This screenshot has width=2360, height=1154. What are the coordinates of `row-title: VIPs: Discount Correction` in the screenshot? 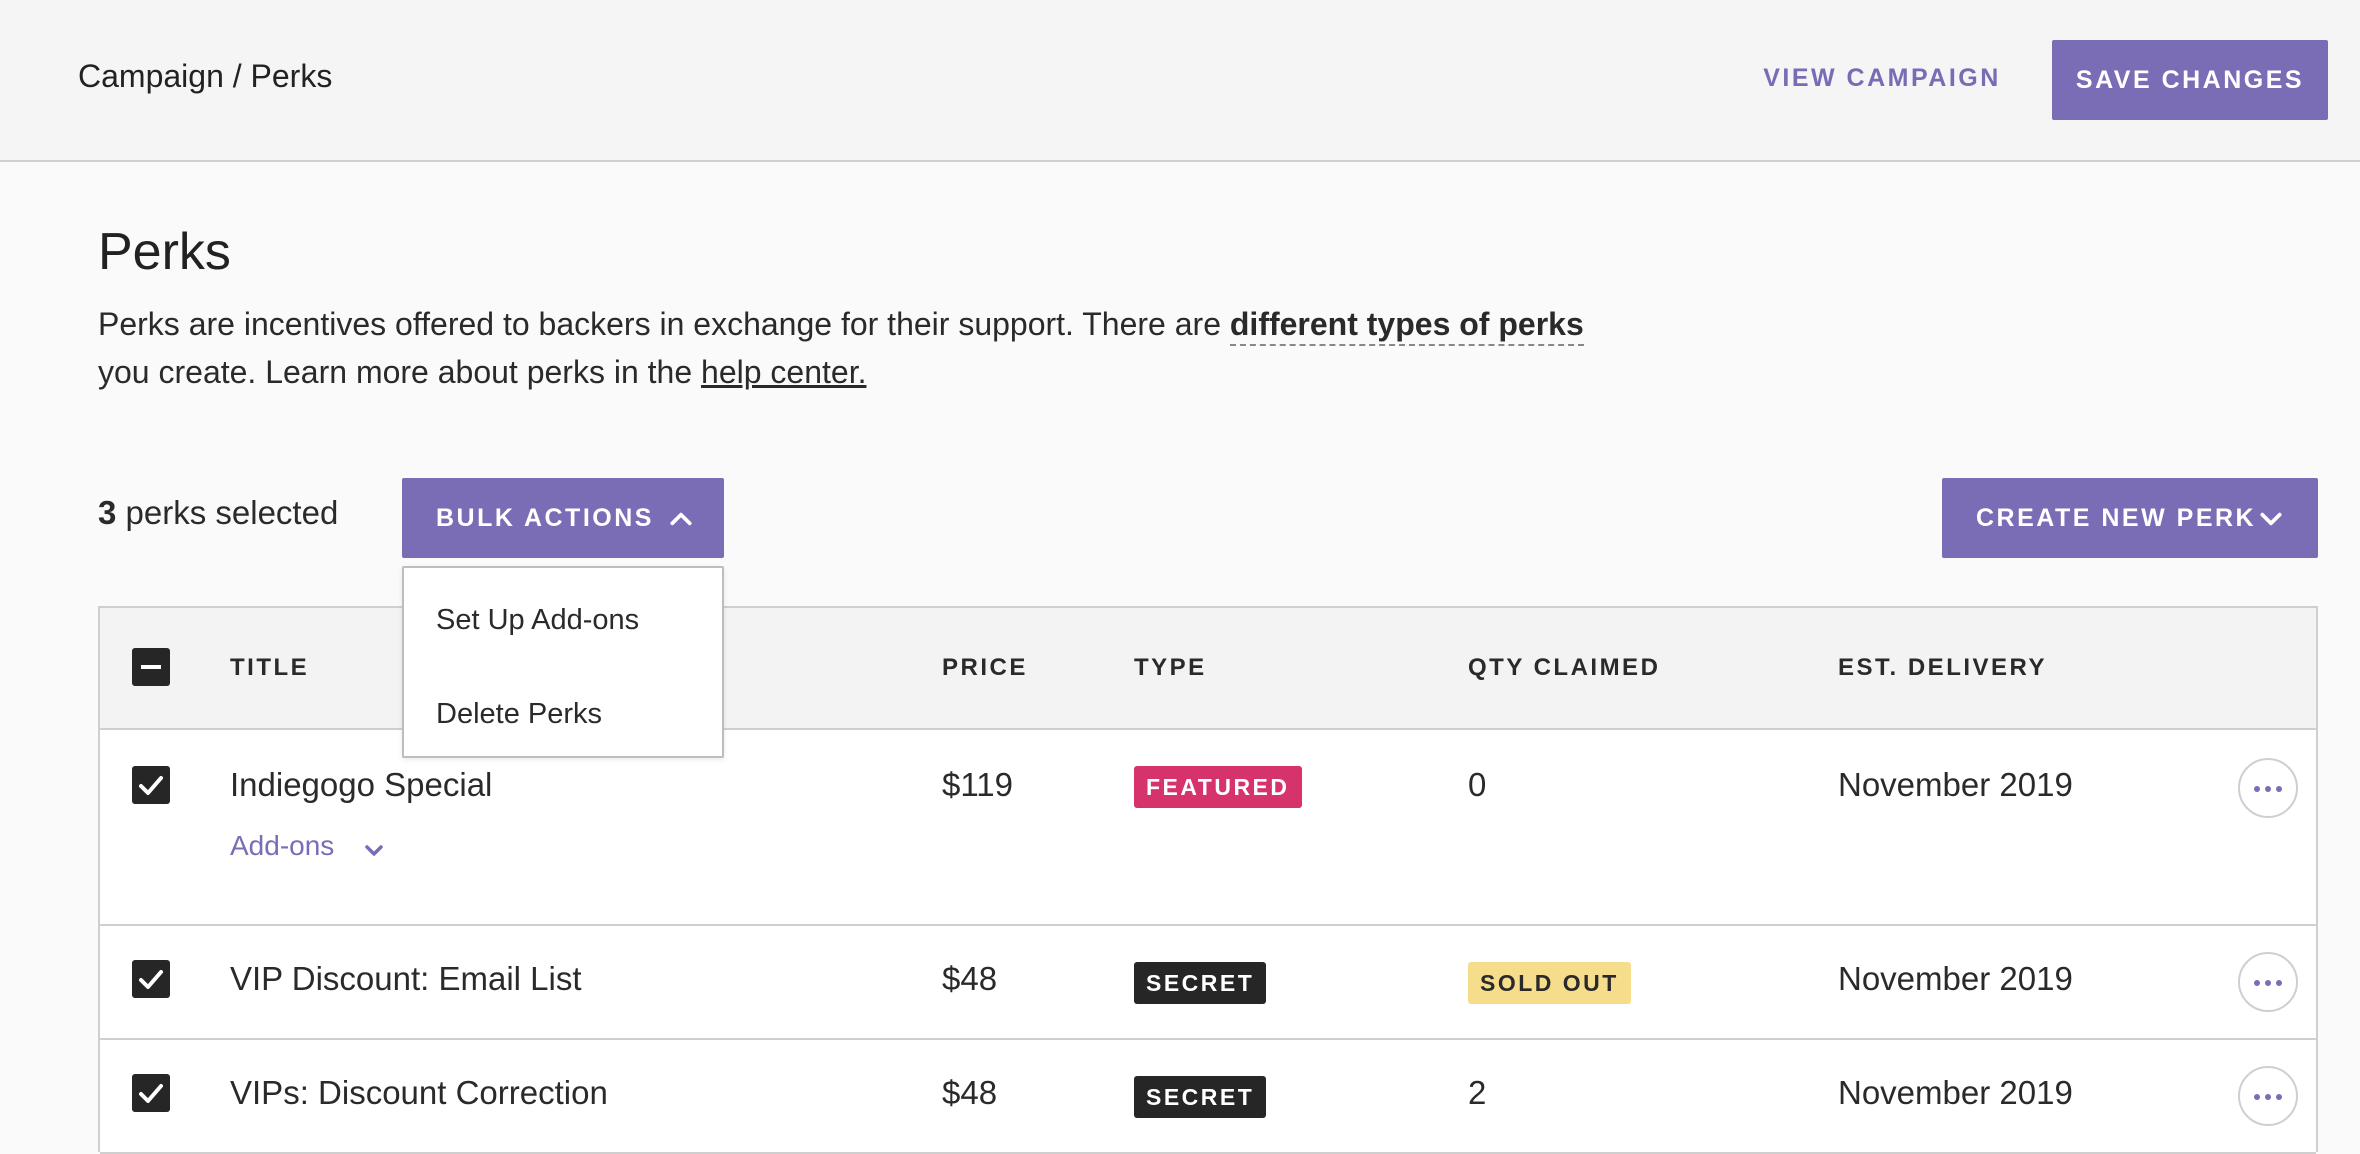 It's located at (419, 1092).